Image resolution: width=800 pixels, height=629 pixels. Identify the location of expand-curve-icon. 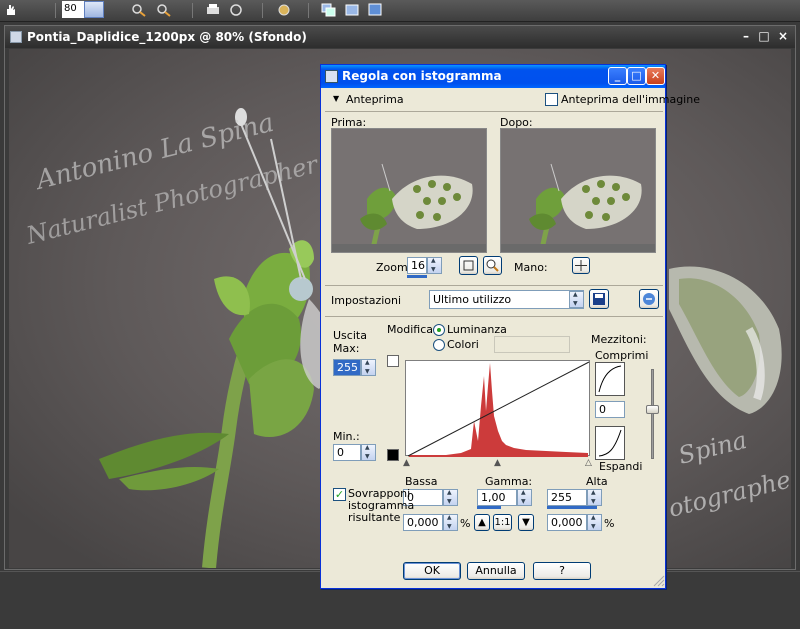
(610, 443).